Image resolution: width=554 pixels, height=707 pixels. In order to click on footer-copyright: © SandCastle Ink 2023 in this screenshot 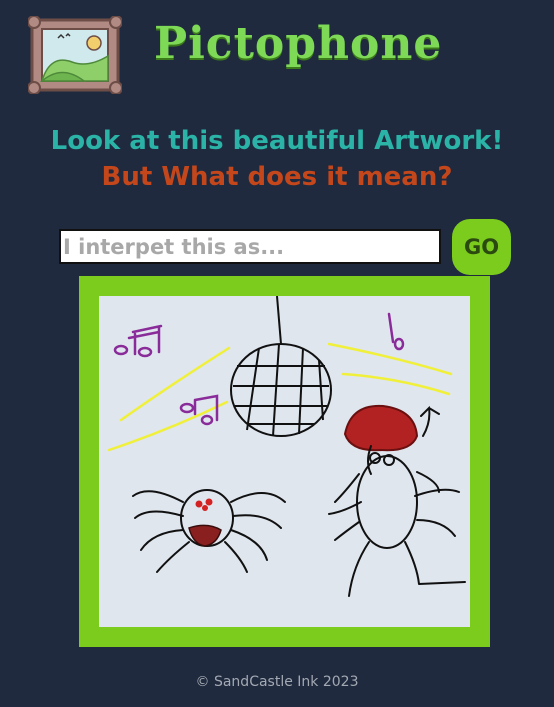, I will do `click(277, 682)`.